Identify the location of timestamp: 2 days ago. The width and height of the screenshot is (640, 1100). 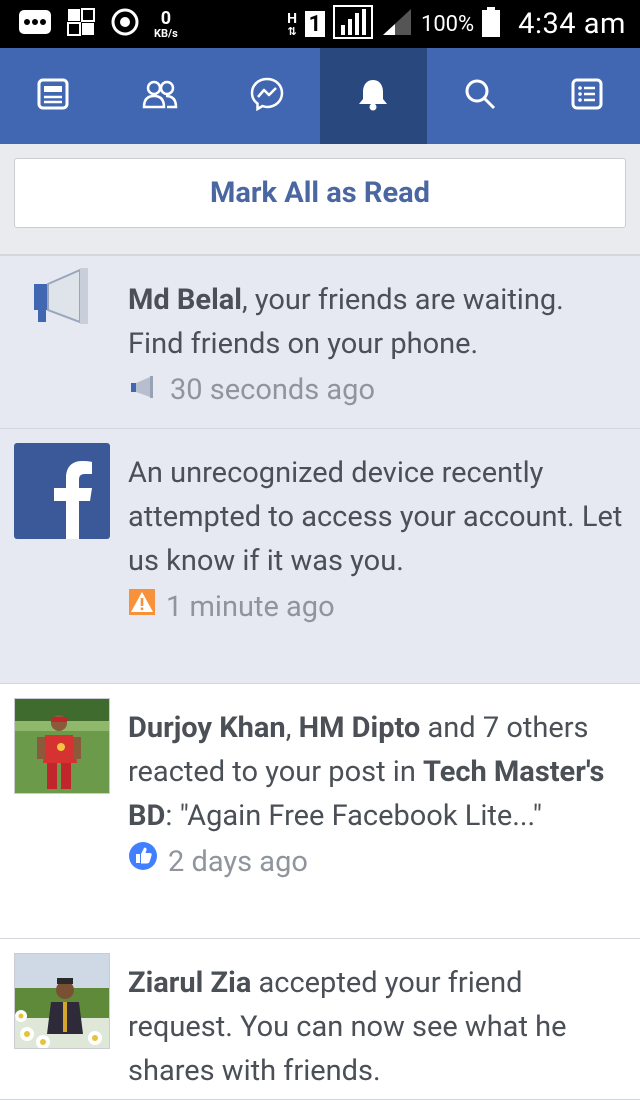
(238, 862).